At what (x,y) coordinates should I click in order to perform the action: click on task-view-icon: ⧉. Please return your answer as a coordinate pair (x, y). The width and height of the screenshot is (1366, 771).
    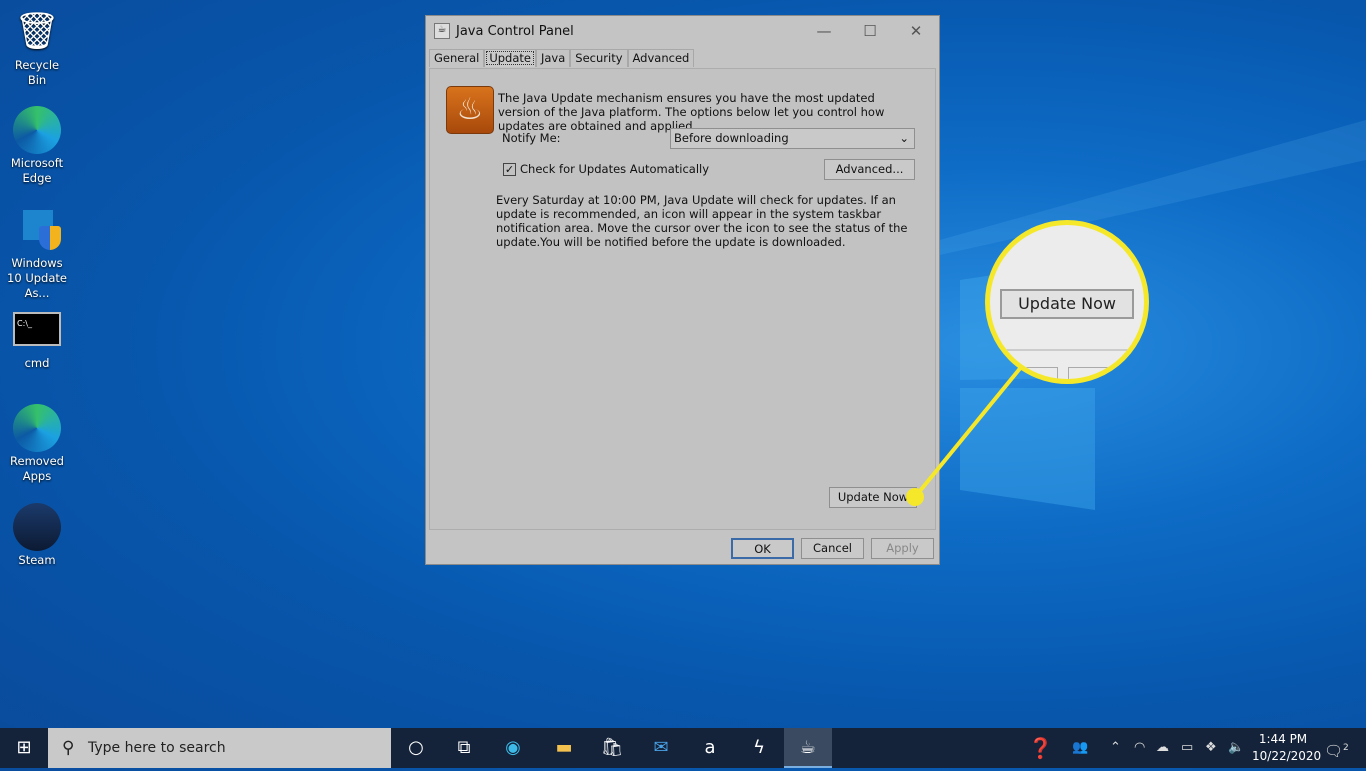
    Looking at the image, I should click on (464, 748).